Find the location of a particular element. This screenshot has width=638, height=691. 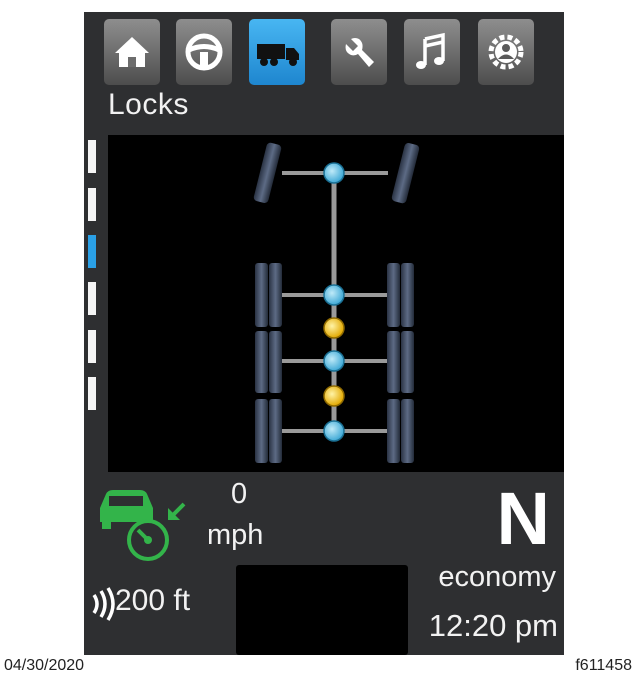

clock: 12:20 pm is located at coordinates (493, 625).